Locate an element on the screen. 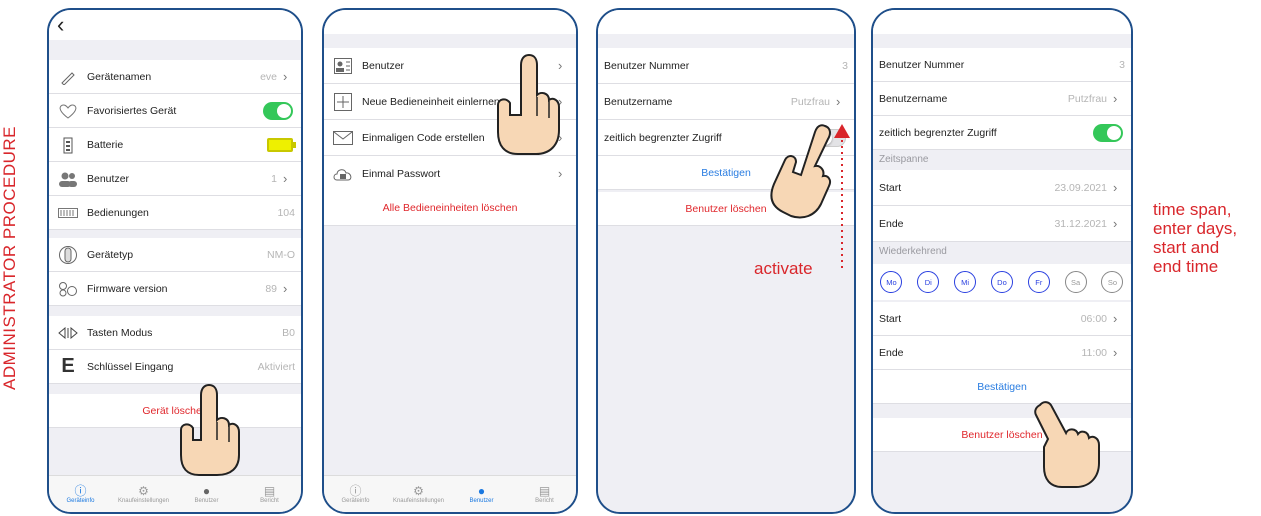 The image size is (1261, 516). tab-label: Knaufeinstellungen is located at coordinates (143, 501).